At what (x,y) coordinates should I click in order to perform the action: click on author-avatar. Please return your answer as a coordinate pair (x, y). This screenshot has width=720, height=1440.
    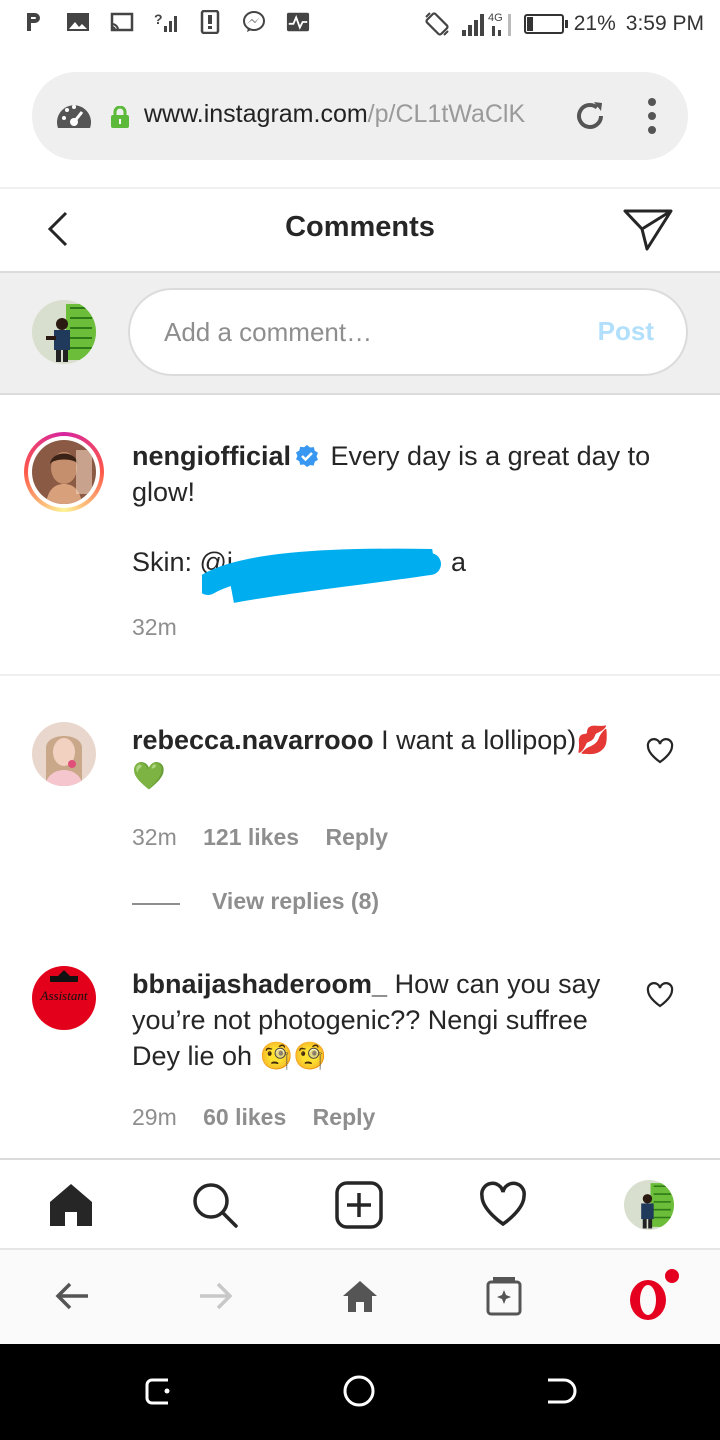
    Looking at the image, I should click on (64, 472).